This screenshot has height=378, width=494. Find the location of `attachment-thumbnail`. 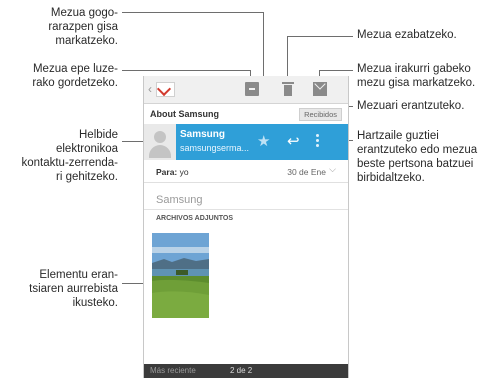

attachment-thumbnail is located at coordinates (180, 275).